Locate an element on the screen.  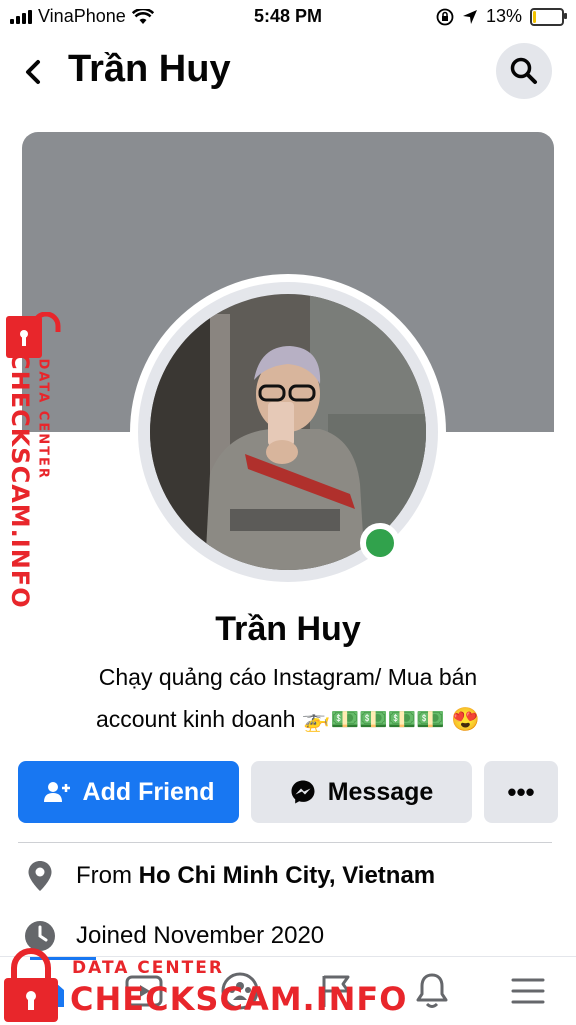
status-right: 13% is located at coordinates (501, 16).